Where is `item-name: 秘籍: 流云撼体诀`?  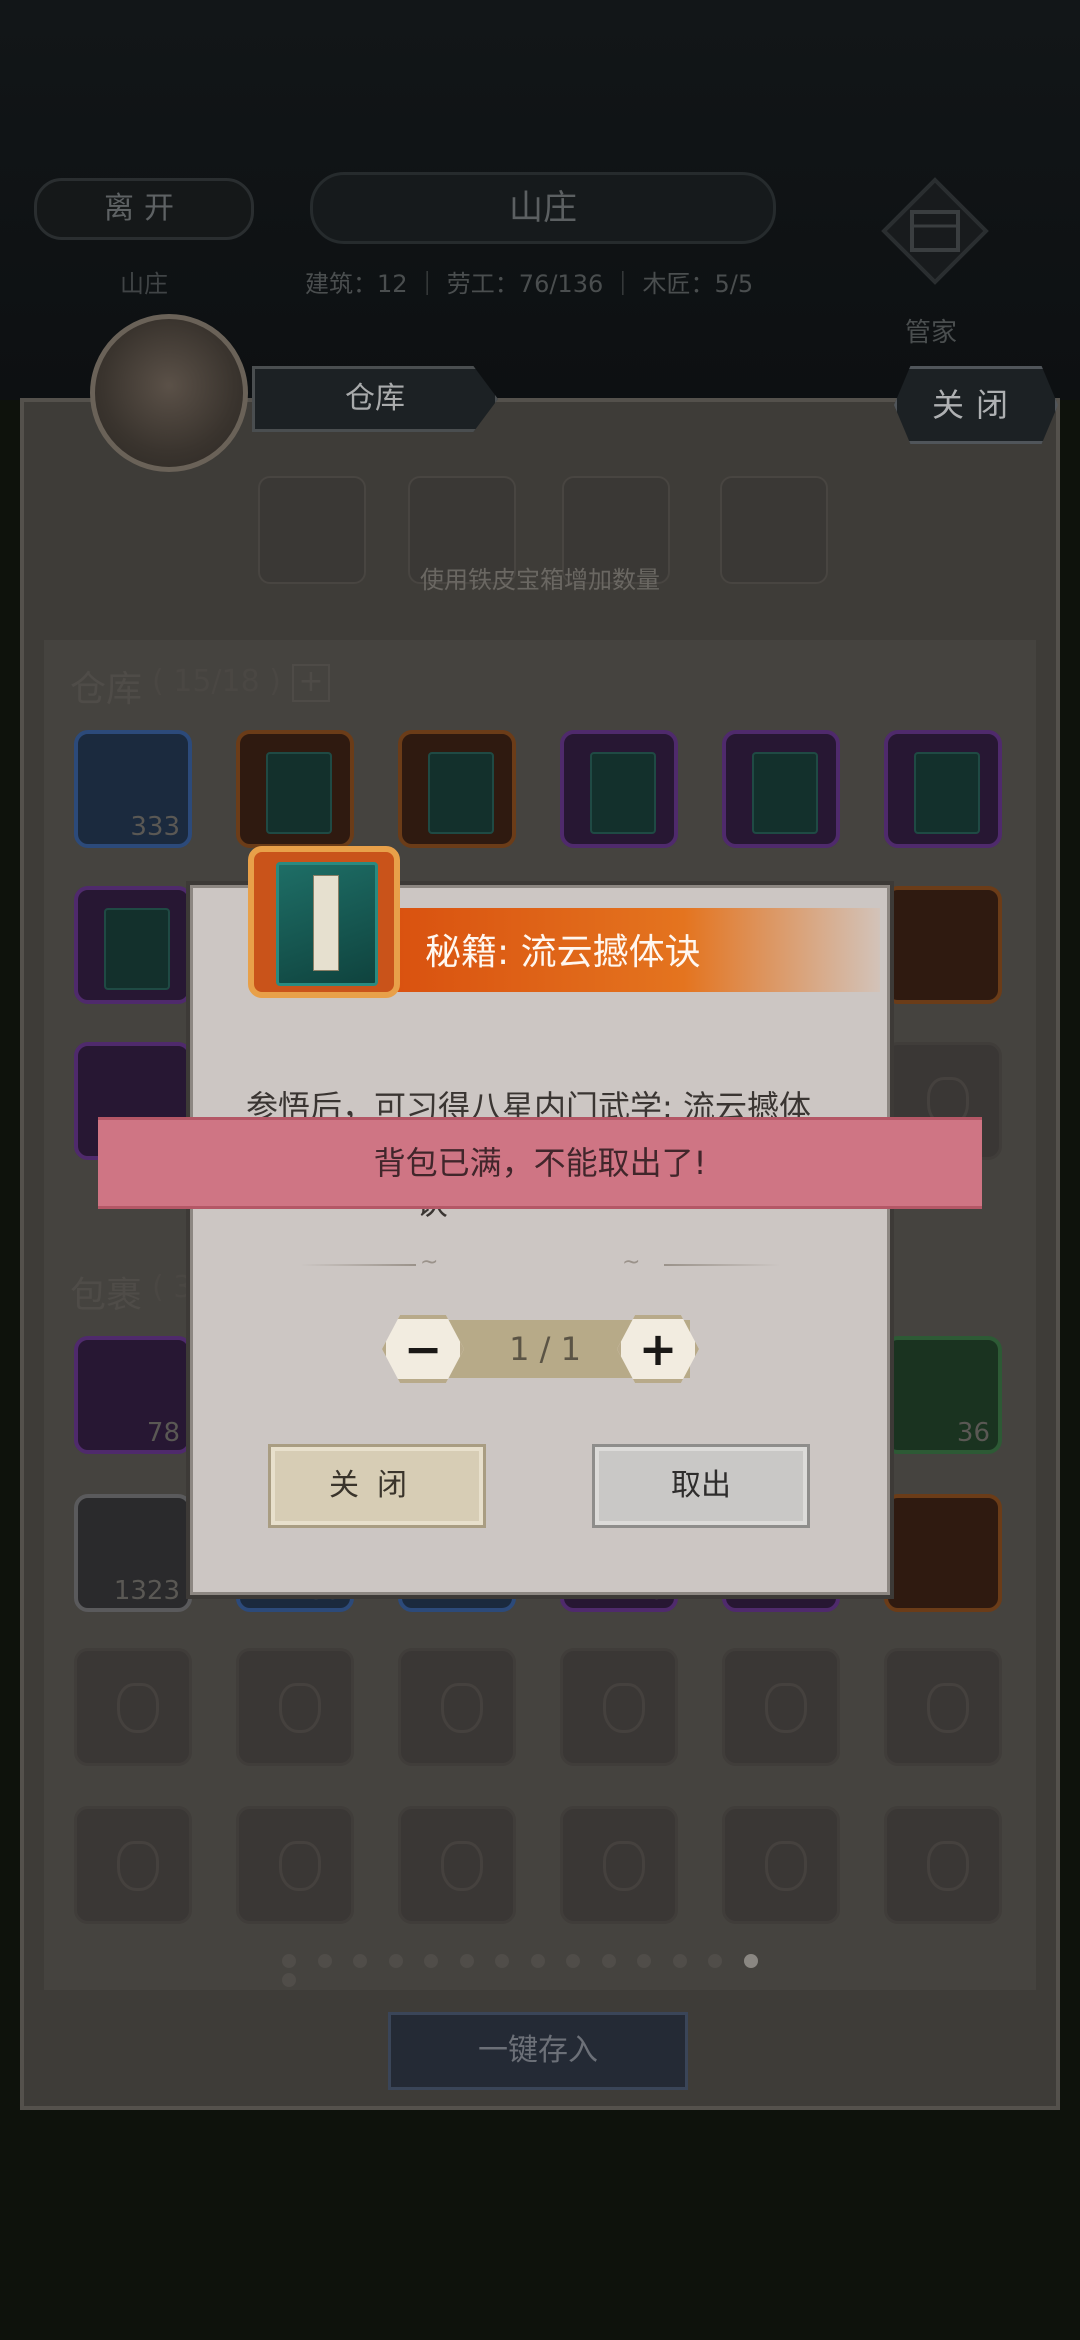 item-name: 秘籍: 流云撼体诀 is located at coordinates (563, 952).